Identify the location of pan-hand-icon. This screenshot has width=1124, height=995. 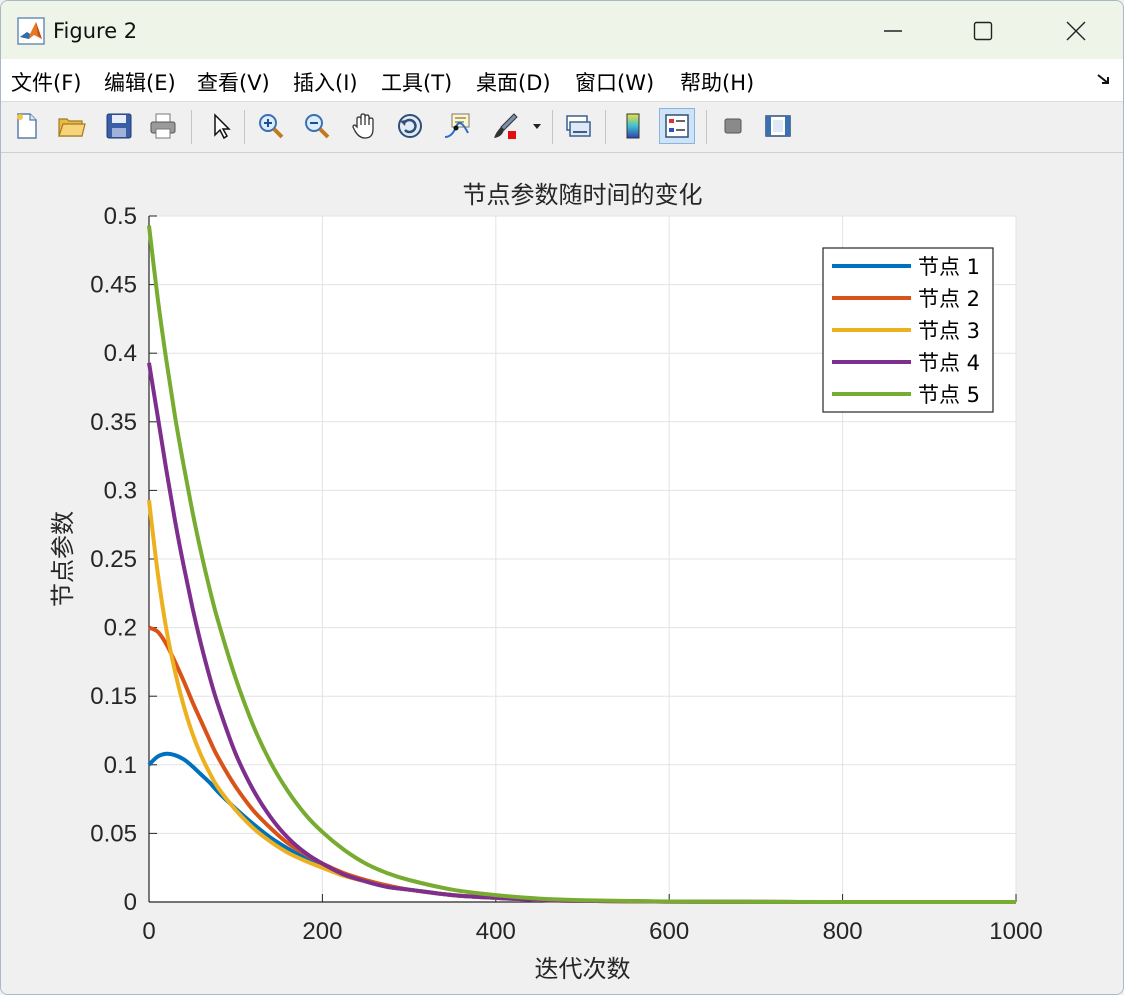
(363, 126).